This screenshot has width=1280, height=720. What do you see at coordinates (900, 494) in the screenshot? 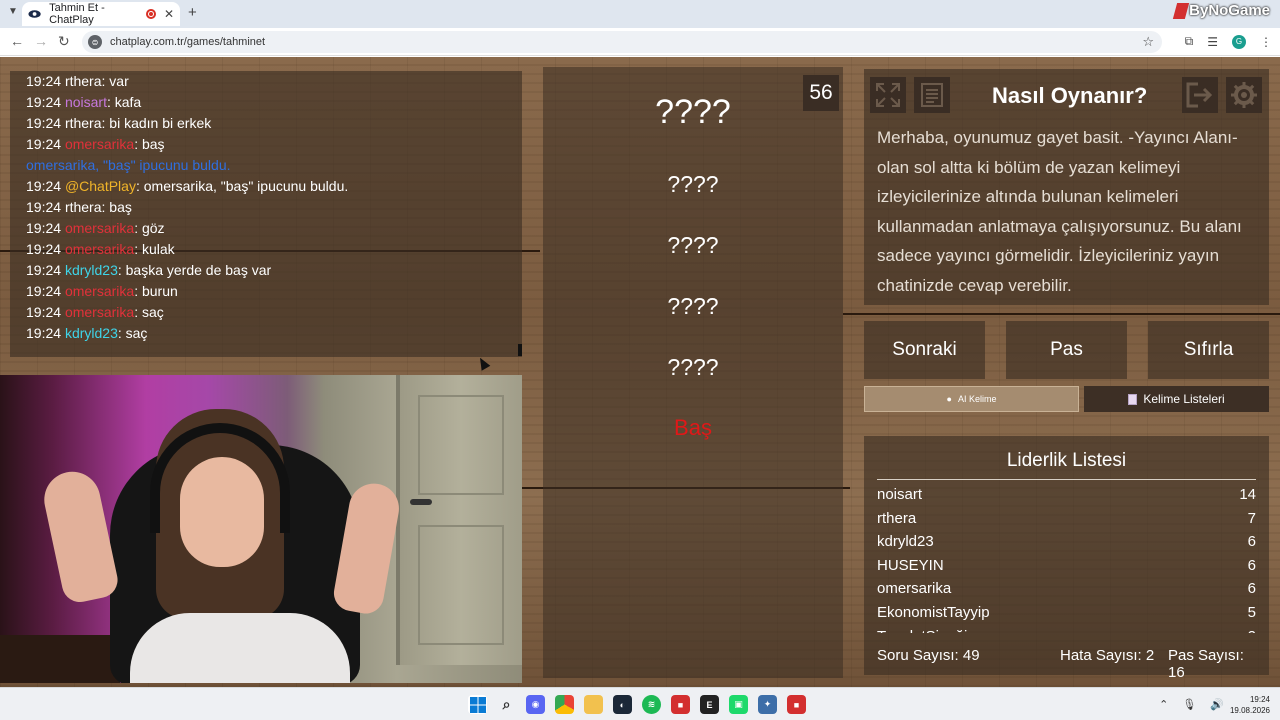
I see `player-name: noisart` at bounding box center [900, 494].